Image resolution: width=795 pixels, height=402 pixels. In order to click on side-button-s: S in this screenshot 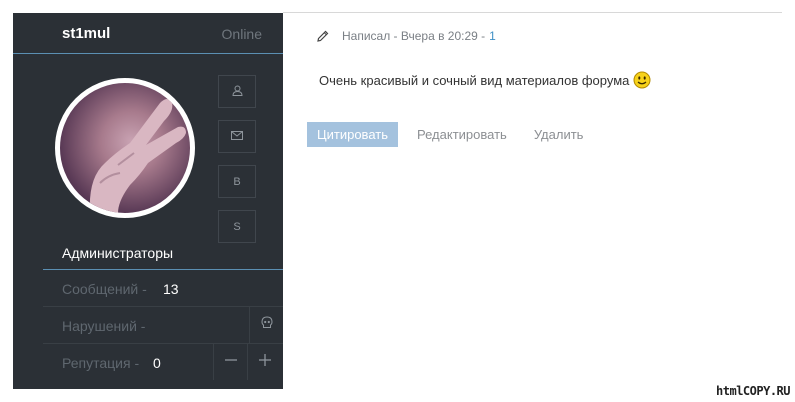, I will do `click(237, 226)`.